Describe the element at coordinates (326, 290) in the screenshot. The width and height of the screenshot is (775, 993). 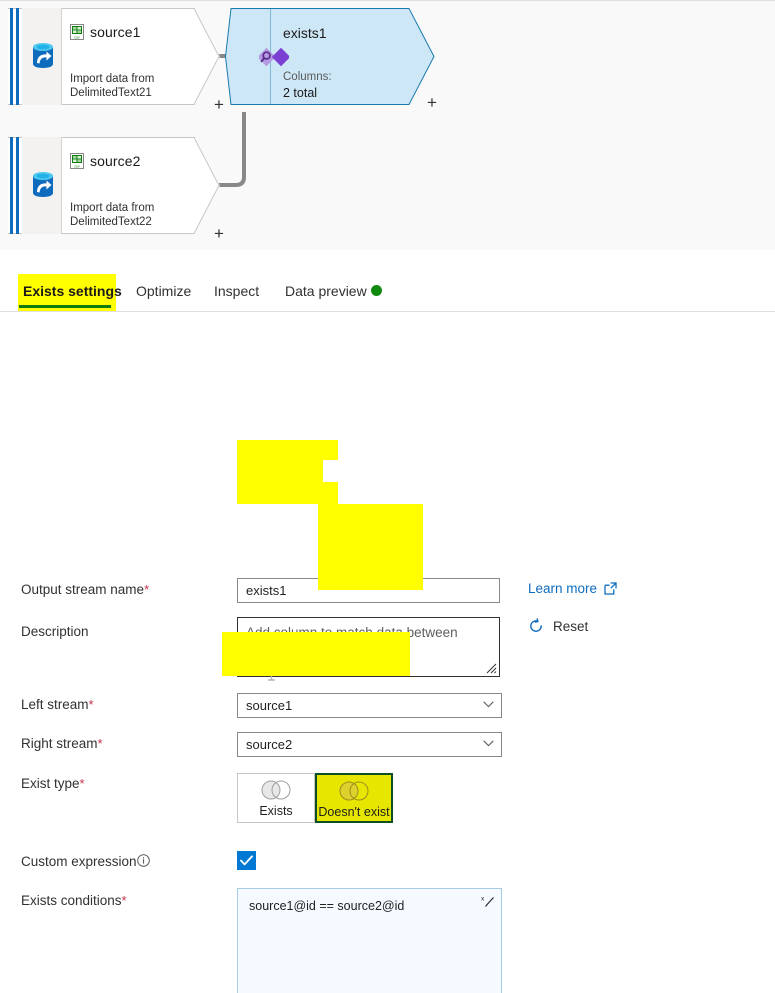
I see `tab-data-preview: Data preview` at that location.